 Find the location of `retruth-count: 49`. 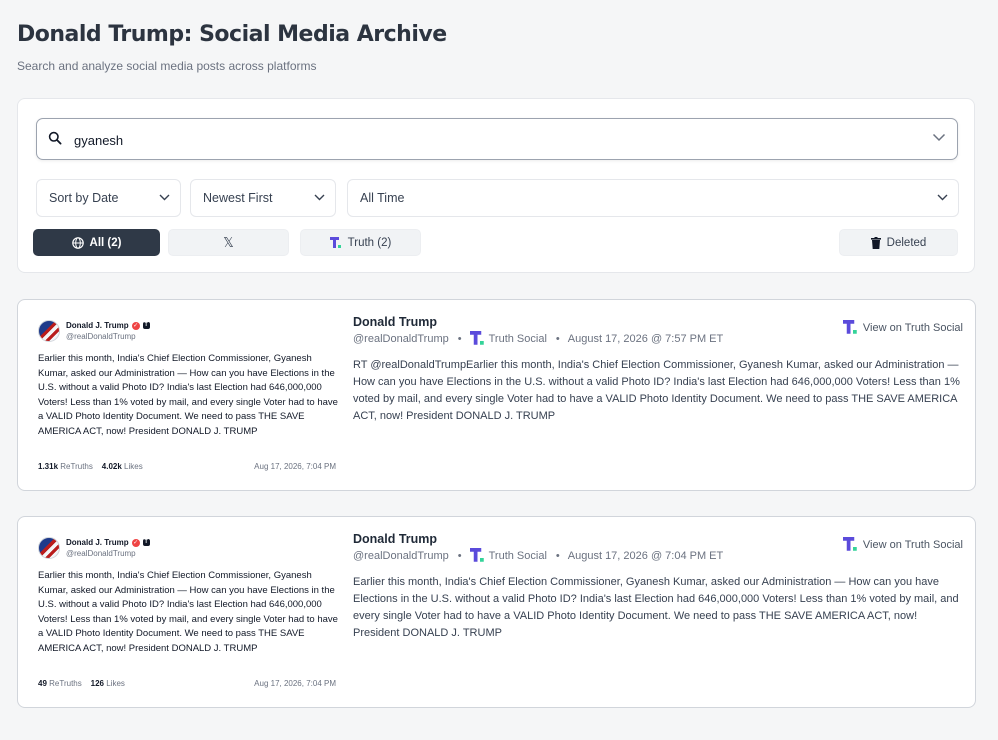

retruth-count: 49 is located at coordinates (42, 683).